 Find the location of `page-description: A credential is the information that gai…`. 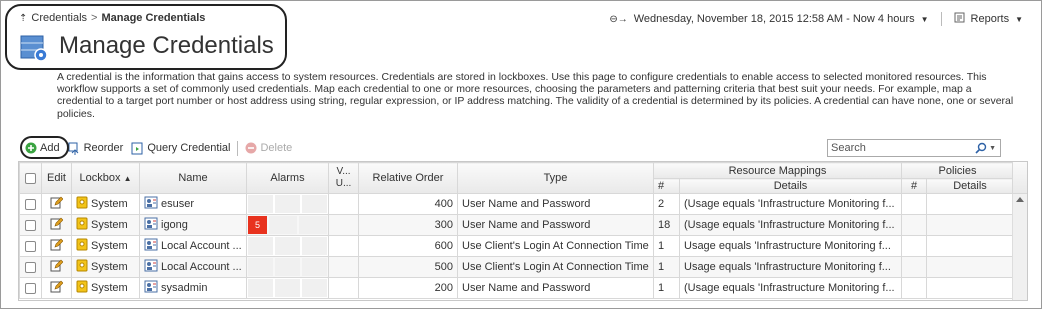

page-description: A credential is the information that gai… is located at coordinates (535, 95).